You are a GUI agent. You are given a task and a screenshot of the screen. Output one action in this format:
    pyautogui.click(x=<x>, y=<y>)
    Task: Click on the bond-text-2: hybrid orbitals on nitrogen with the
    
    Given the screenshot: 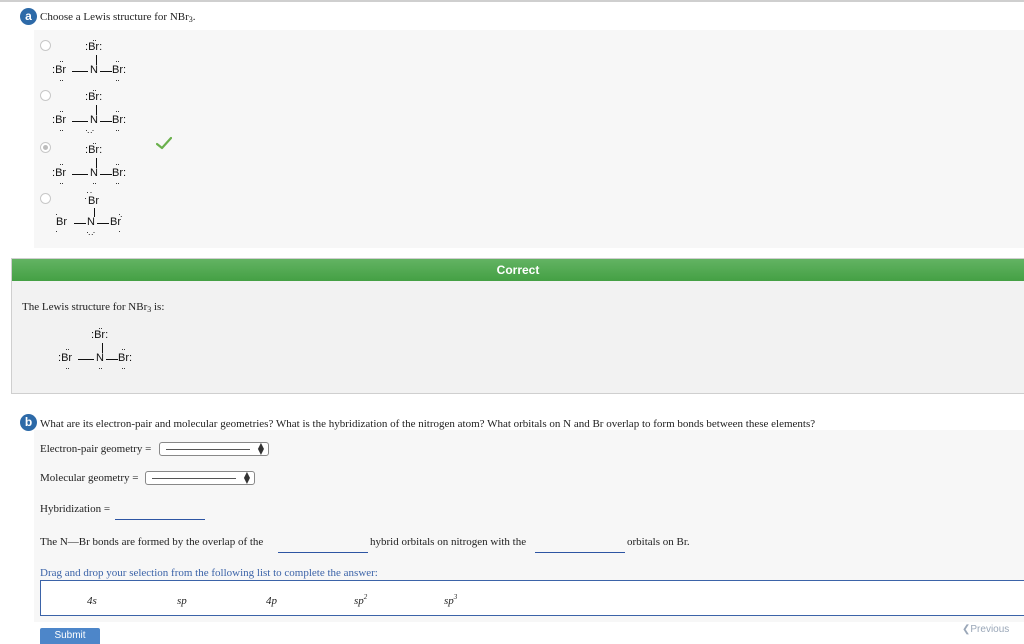 What is the action you would take?
    pyautogui.click(x=448, y=542)
    